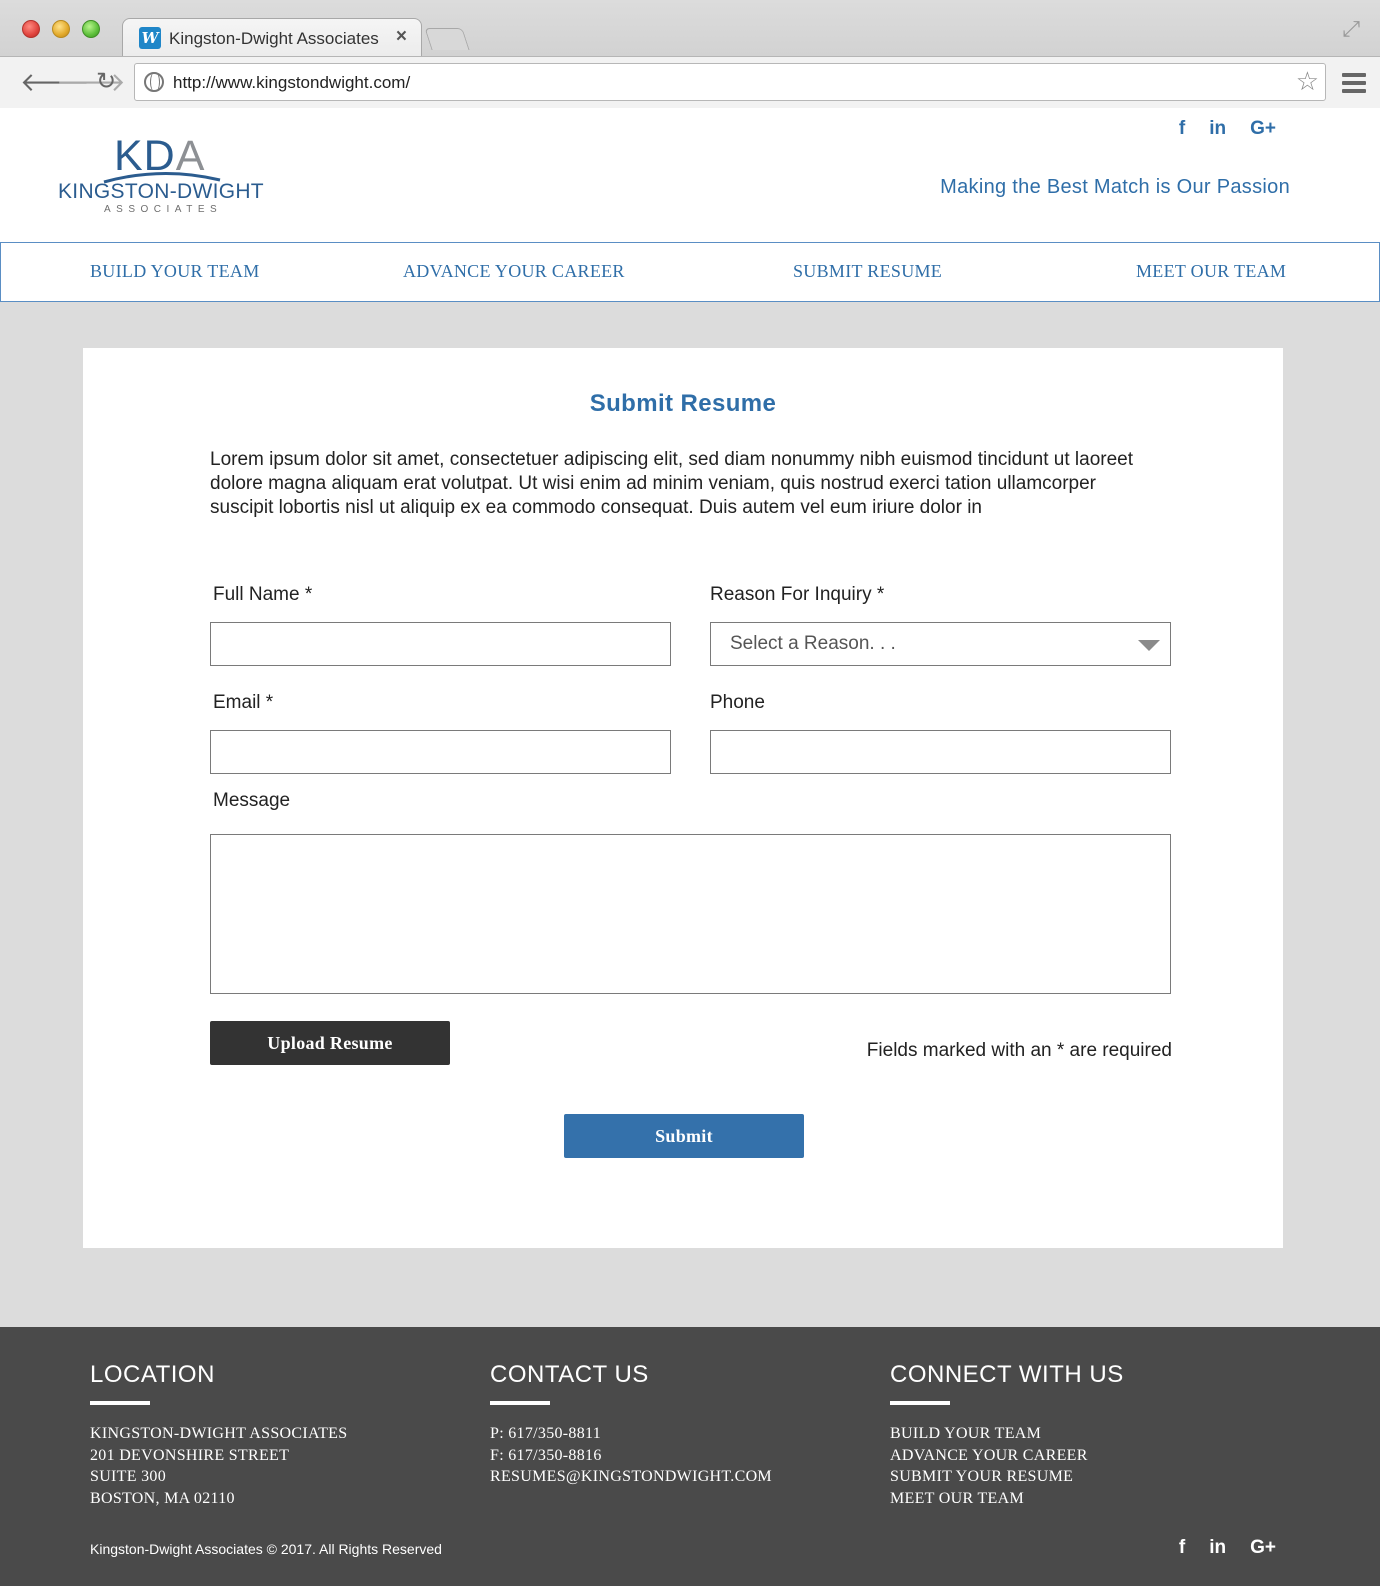  Describe the element at coordinates (91, 29) in the screenshot. I see `zoom-window-button` at that location.